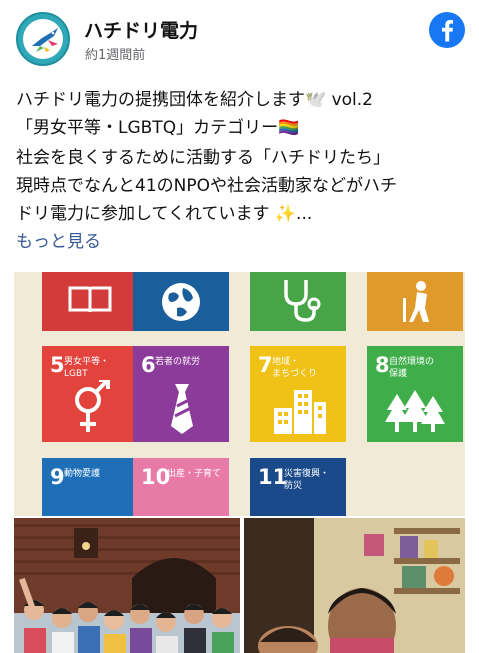  What do you see at coordinates (382, 365) in the screenshot?
I see `tile-number: 8` at bounding box center [382, 365].